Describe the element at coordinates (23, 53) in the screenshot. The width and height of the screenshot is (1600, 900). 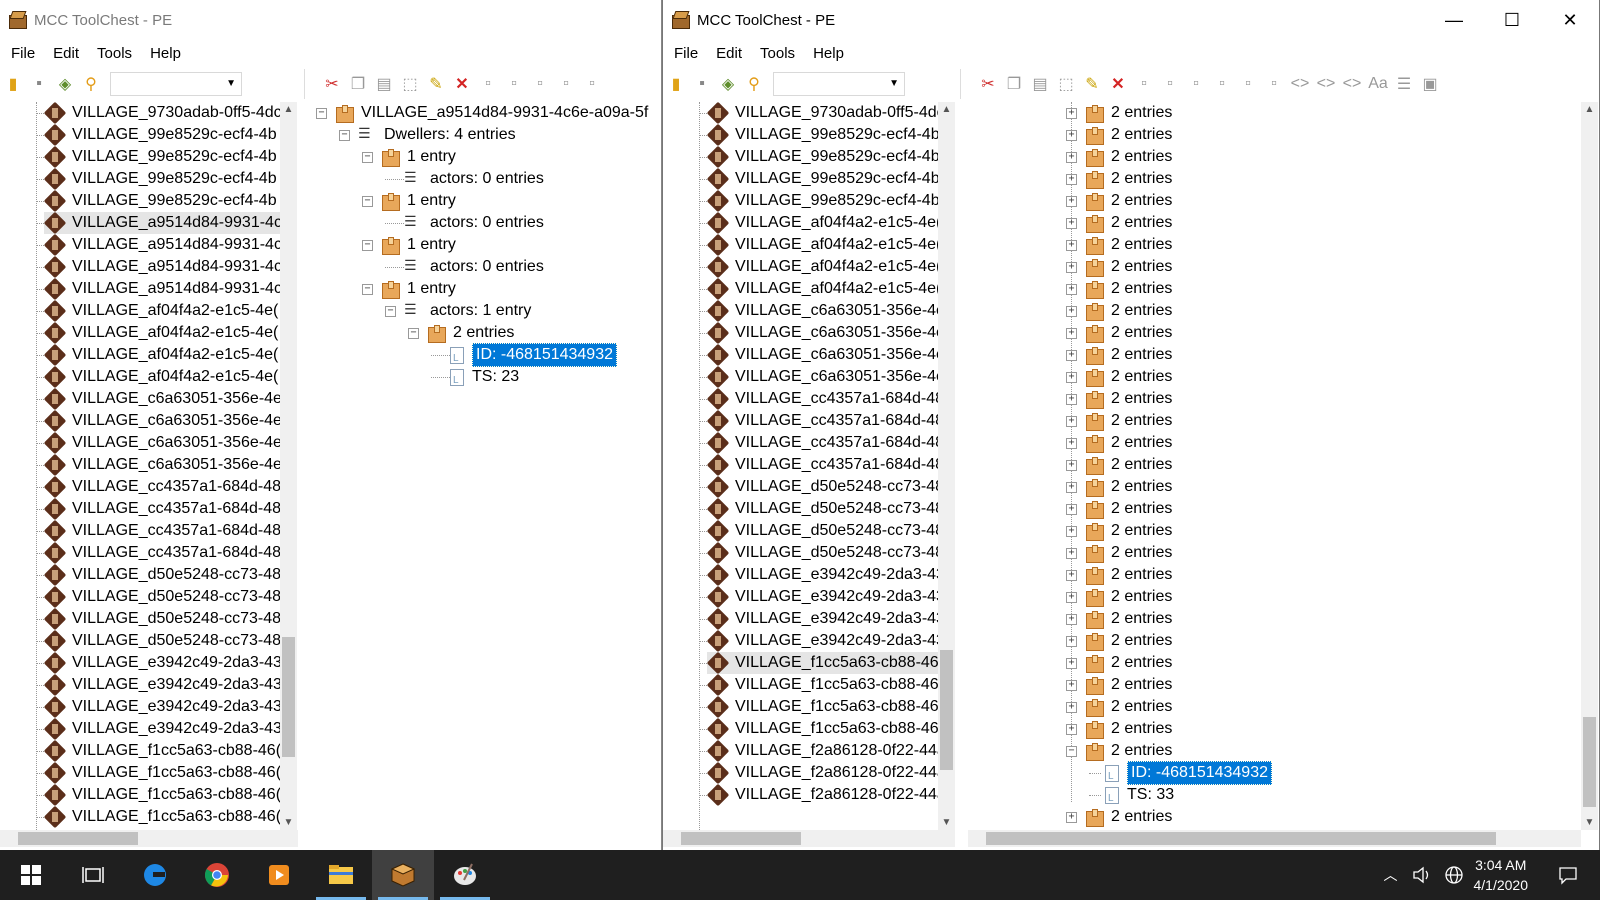
I see `menu-file: File` at that location.